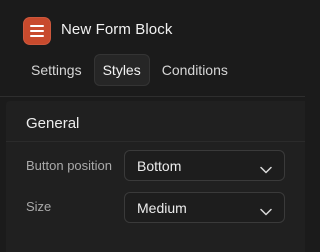 Image resolution: width=320 pixels, height=252 pixels. What do you see at coordinates (155, 141) in the screenshot?
I see `section-divider` at bounding box center [155, 141].